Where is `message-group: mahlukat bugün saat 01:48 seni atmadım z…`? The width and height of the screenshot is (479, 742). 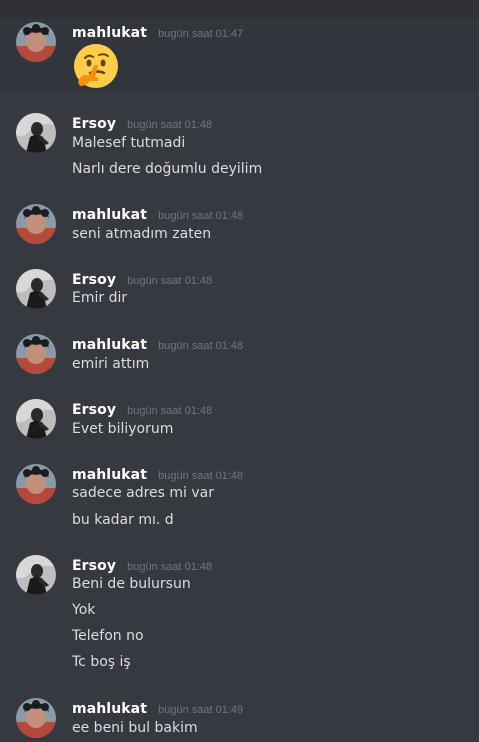
message-group: mahlukat bugün saat 01:48 seni atmadım z… is located at coordinates (239, 226).